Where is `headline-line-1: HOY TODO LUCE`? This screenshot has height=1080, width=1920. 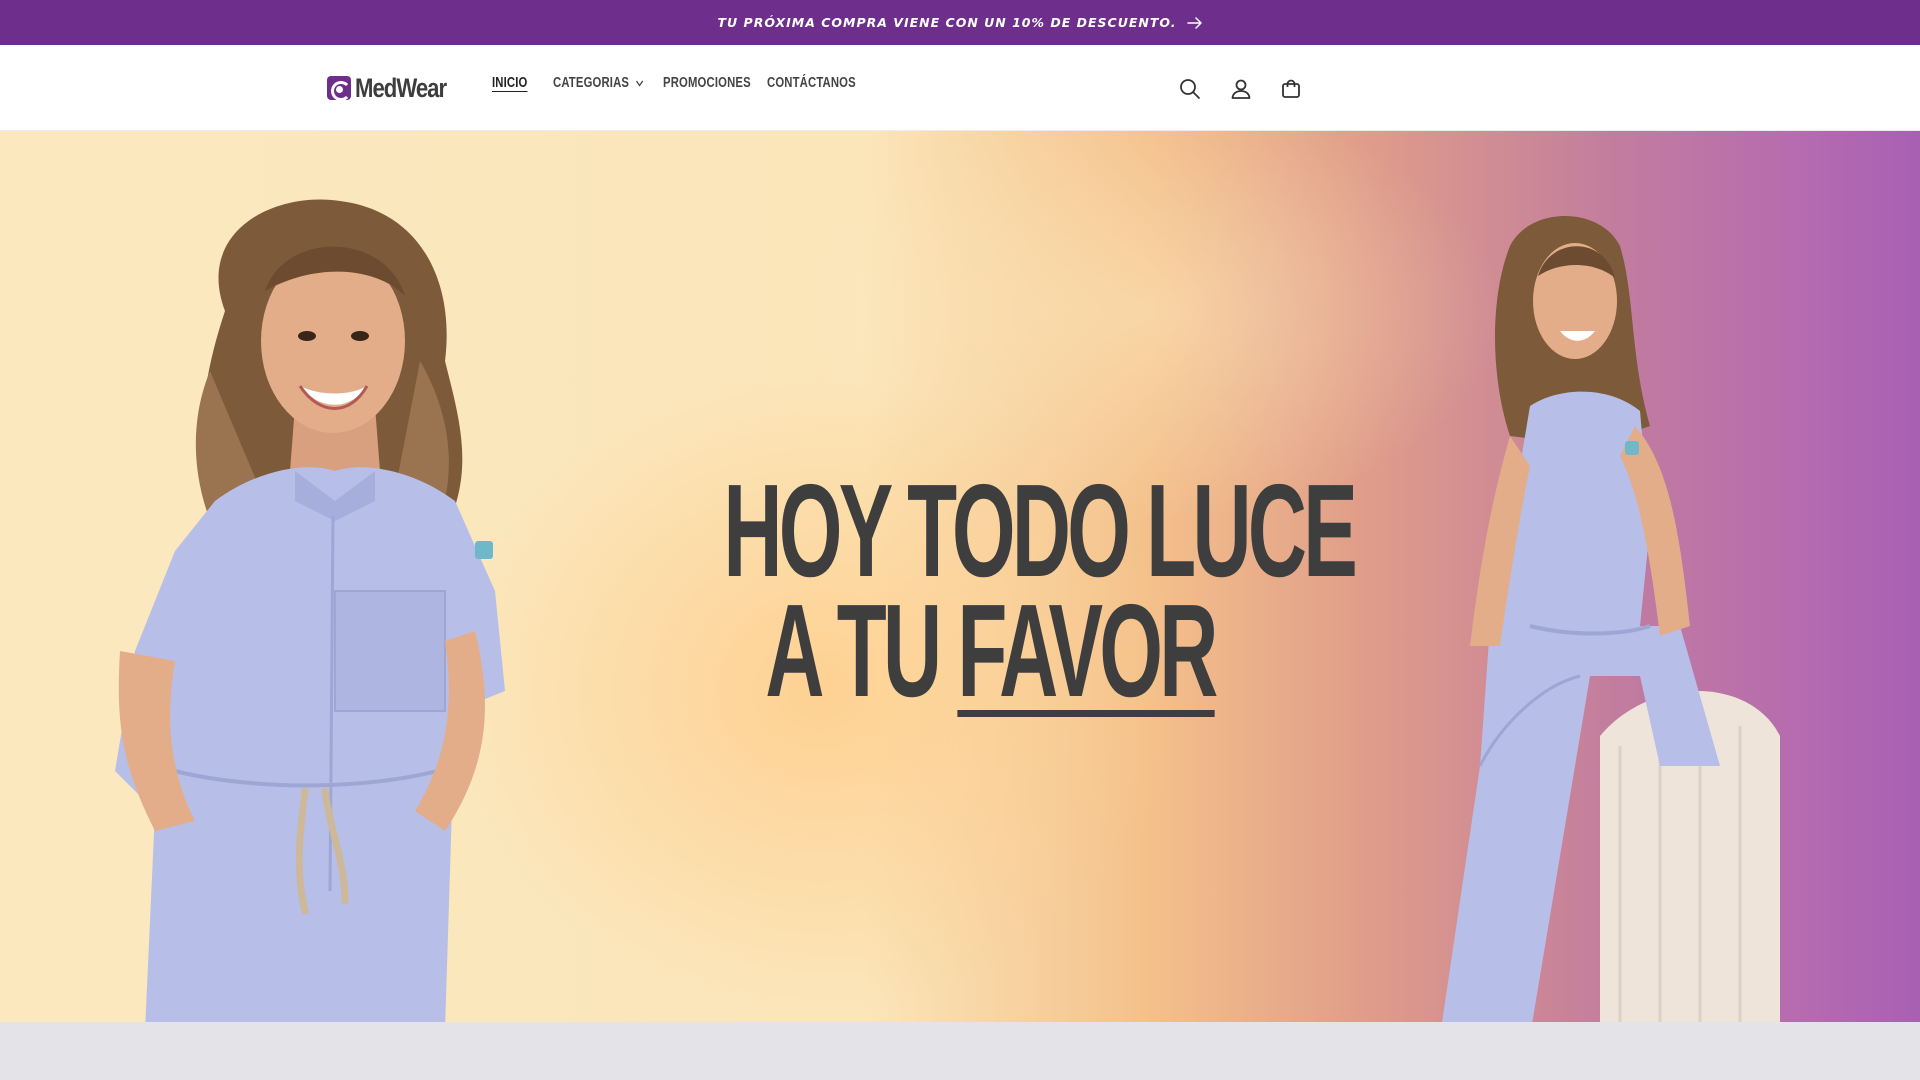
headline-line-1: HOY TODO LUCE is located at coordinates (1040, 530).